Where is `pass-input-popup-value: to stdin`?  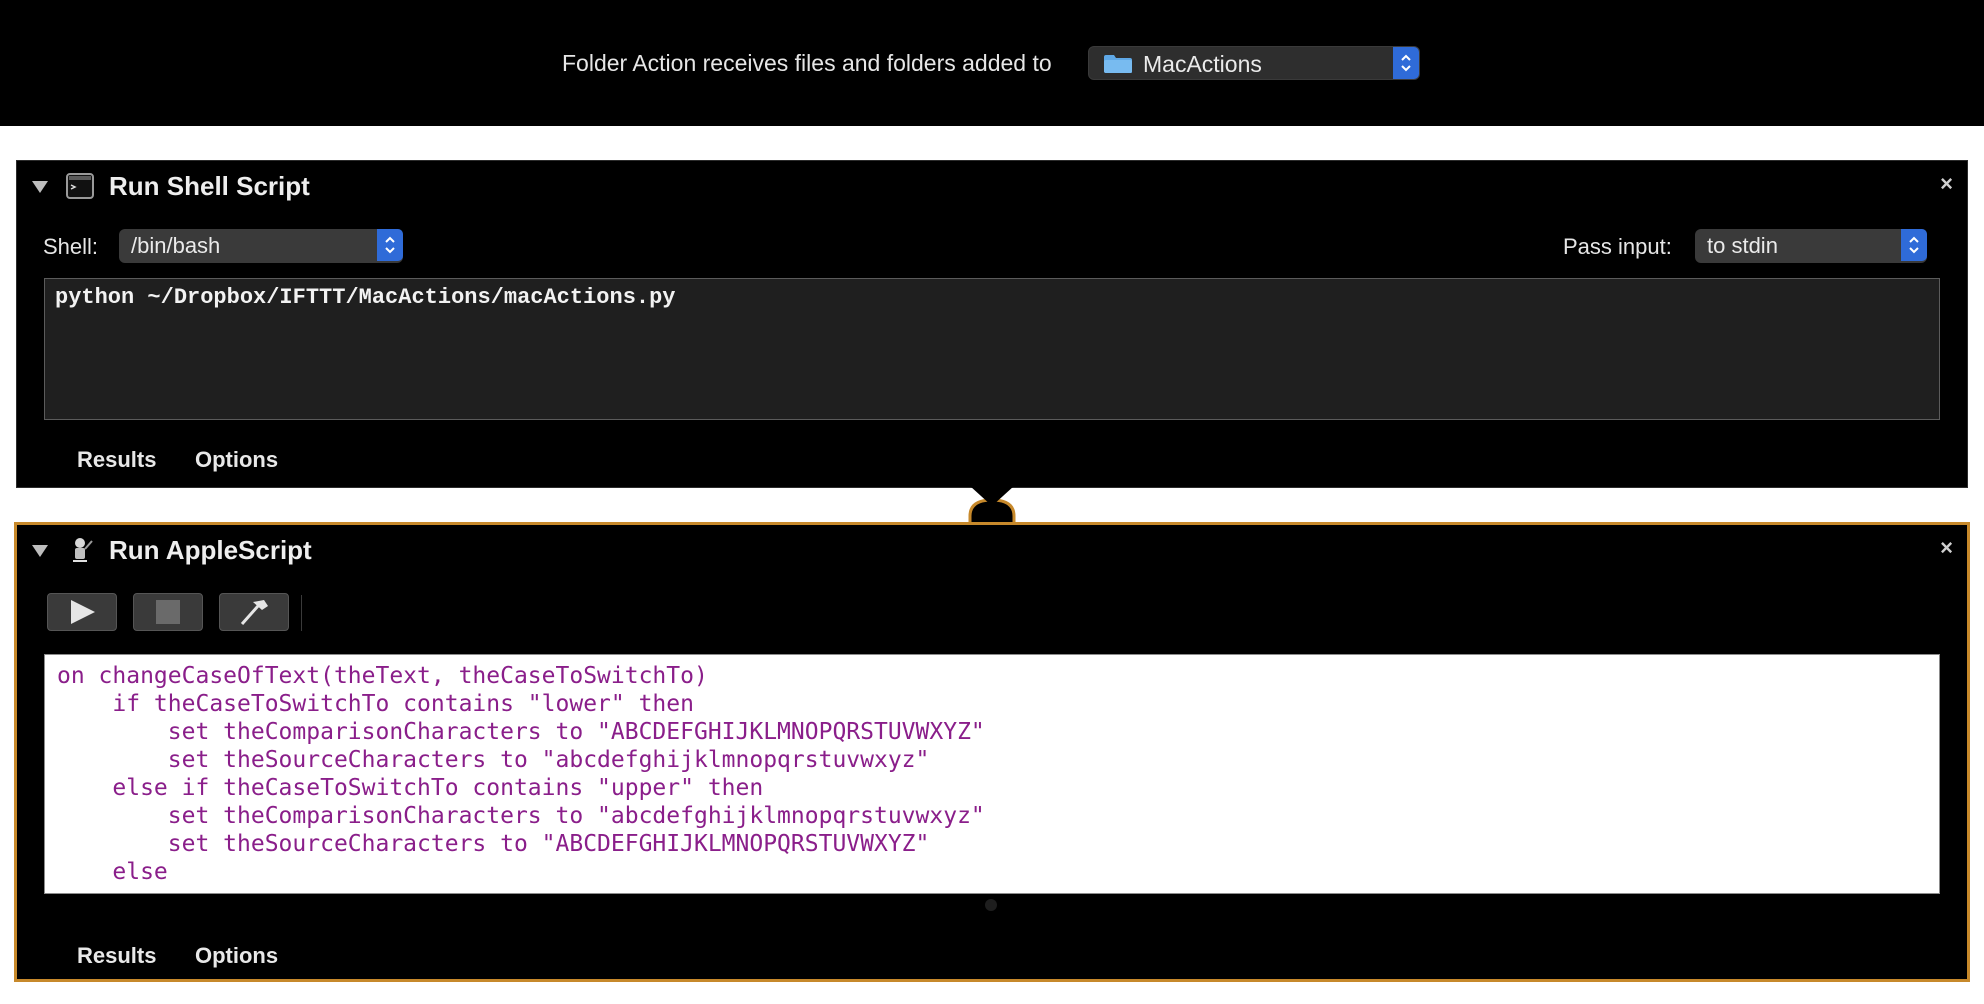
pass-input-popup-value: to stdin is located at coordinates (1742, 245).